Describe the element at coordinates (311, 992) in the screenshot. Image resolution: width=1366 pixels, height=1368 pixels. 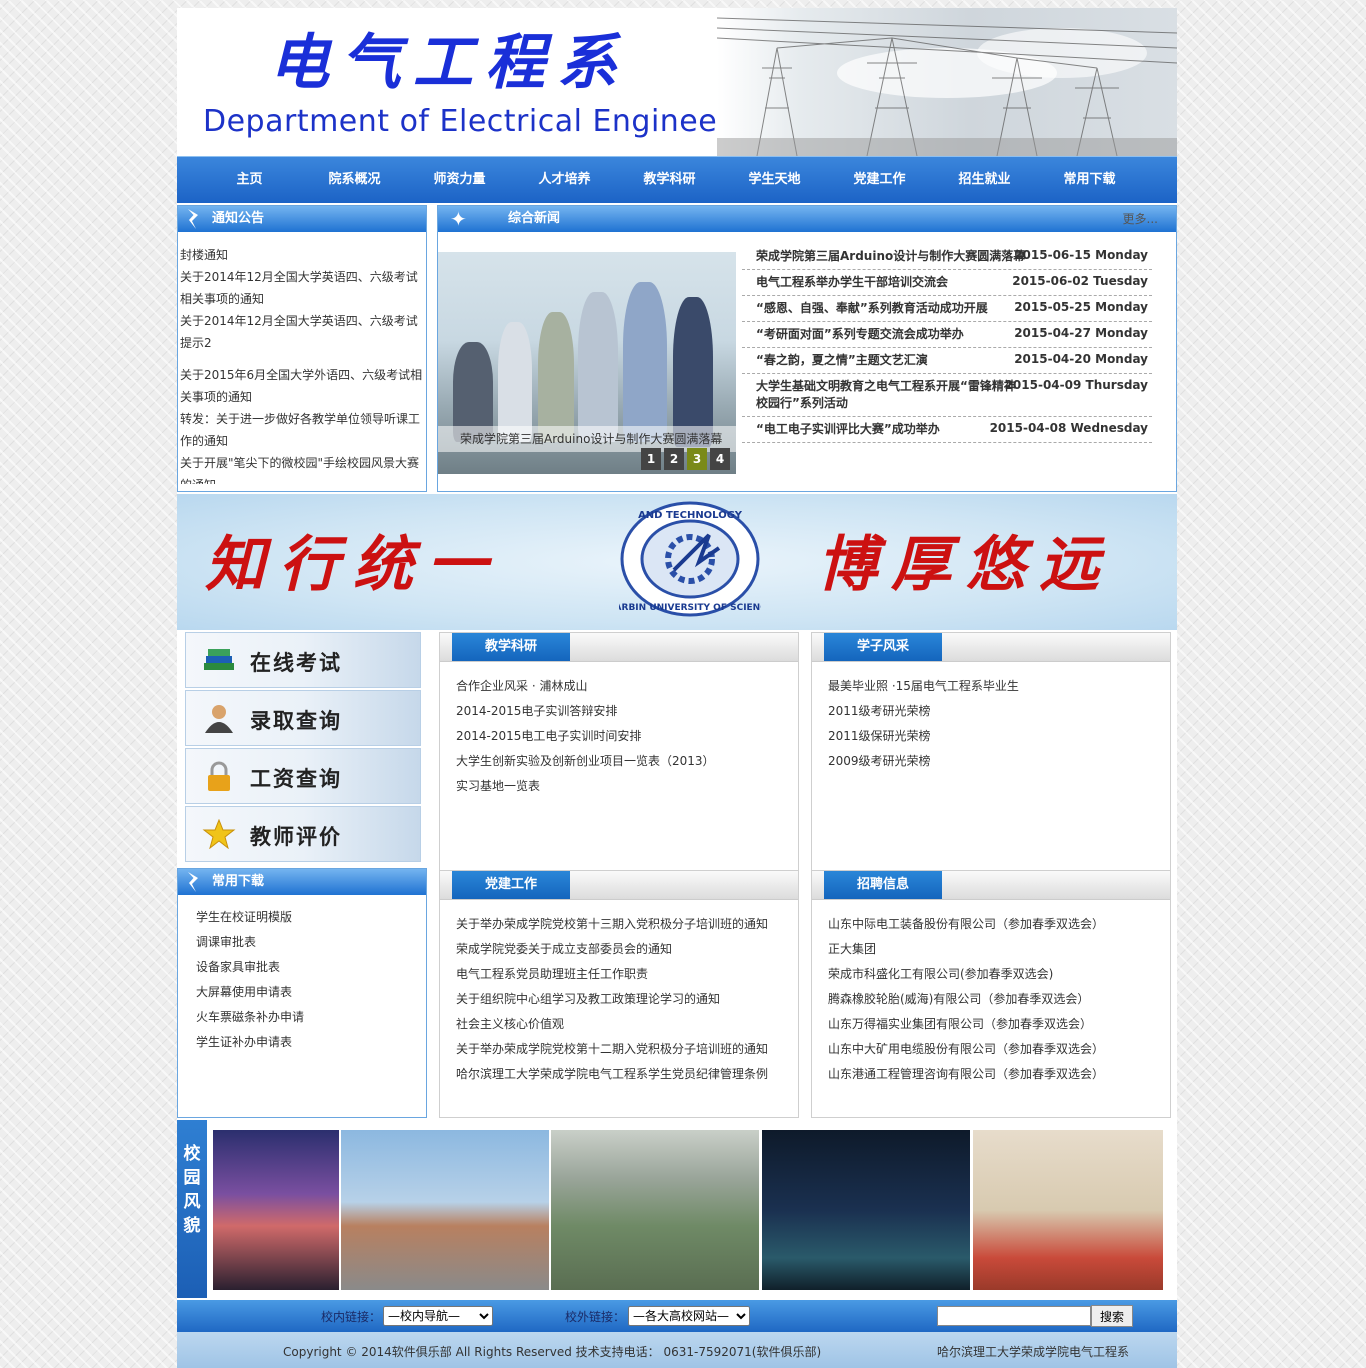
I see `download-item: 大屏幕使用申请表` at that location.